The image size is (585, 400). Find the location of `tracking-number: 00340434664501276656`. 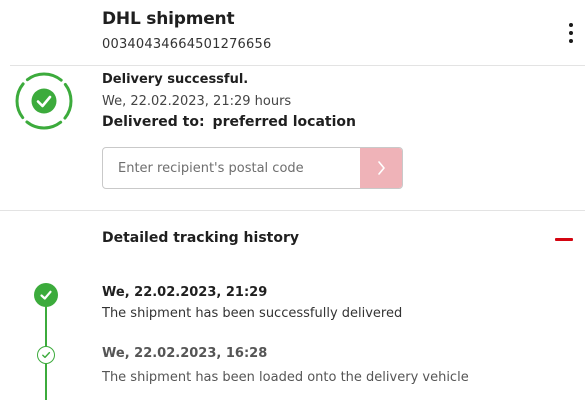

tracking-number: 00340434664501276656 is located at coordinates (187, 44).